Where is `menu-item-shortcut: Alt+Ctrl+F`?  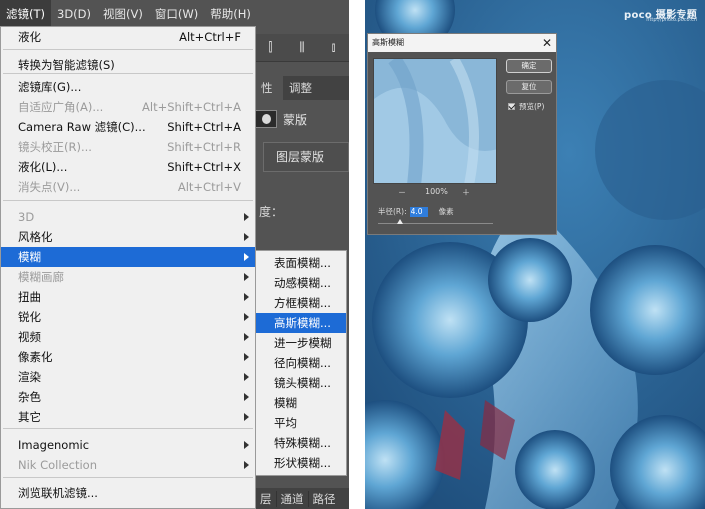
menu-item-shortcut: Alt+Ctrl+F is located at coordinates (210, 37).